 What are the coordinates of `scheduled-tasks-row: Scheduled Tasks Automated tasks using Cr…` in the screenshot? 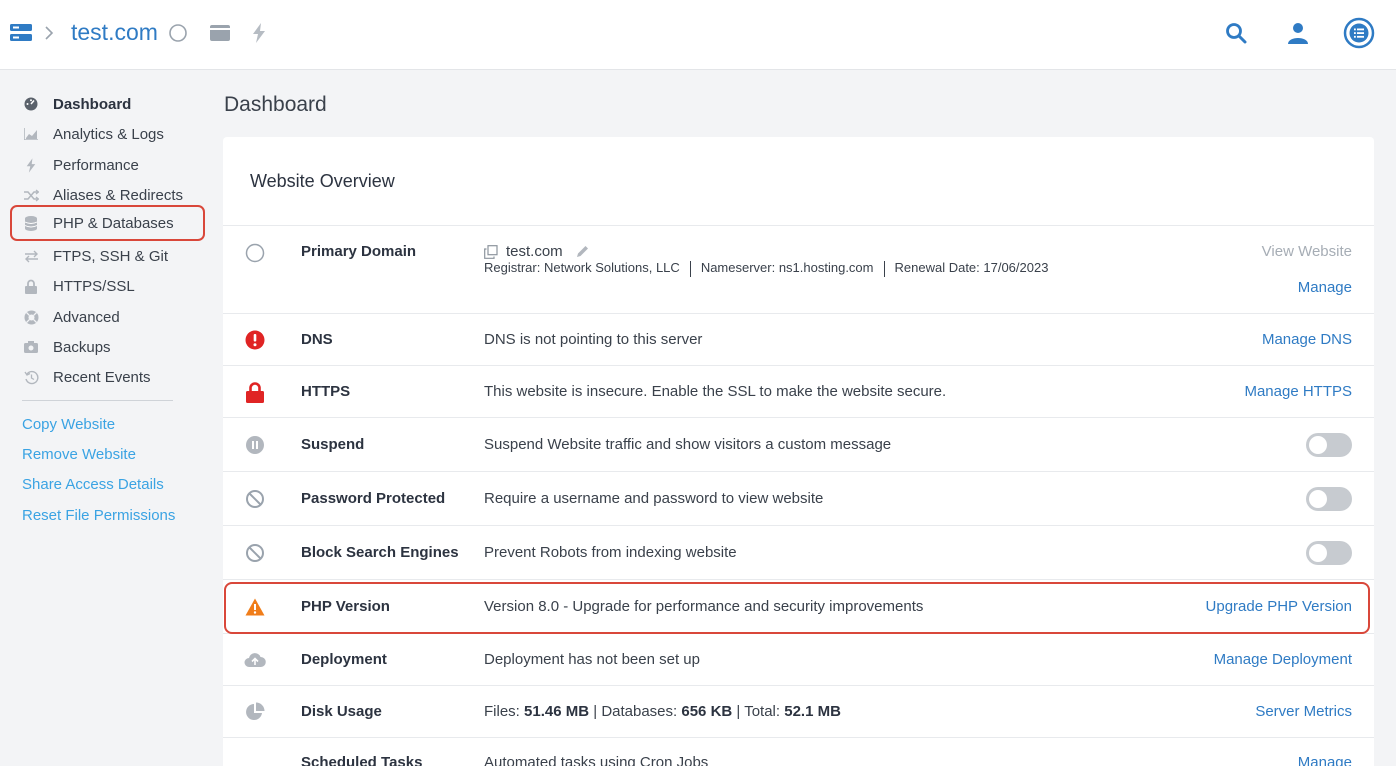 It's located at (798, 751).